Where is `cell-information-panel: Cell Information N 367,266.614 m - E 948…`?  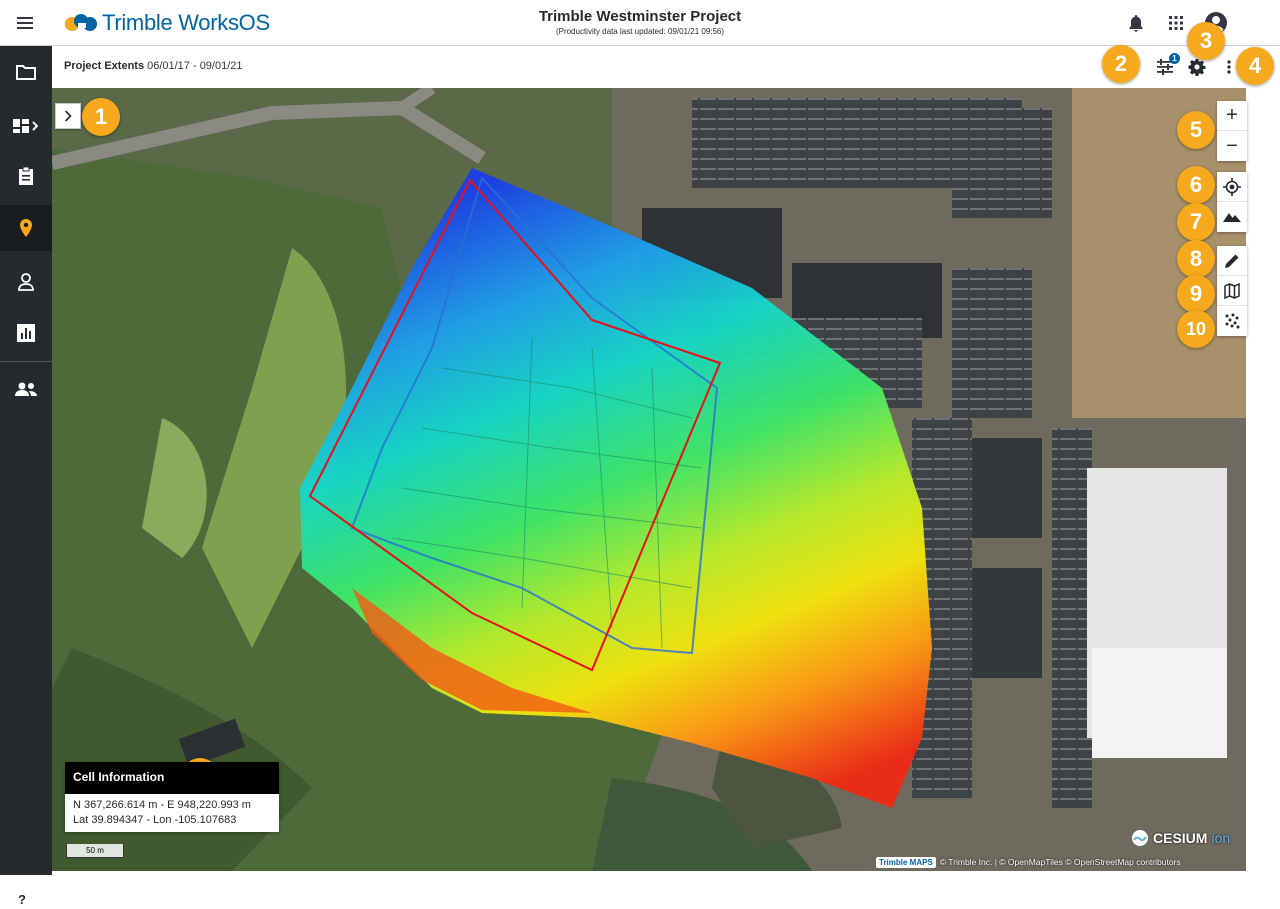
cell-information-panel: Cell Information N 367,266.614 m - E 948… is located at coordinates (172, 797).